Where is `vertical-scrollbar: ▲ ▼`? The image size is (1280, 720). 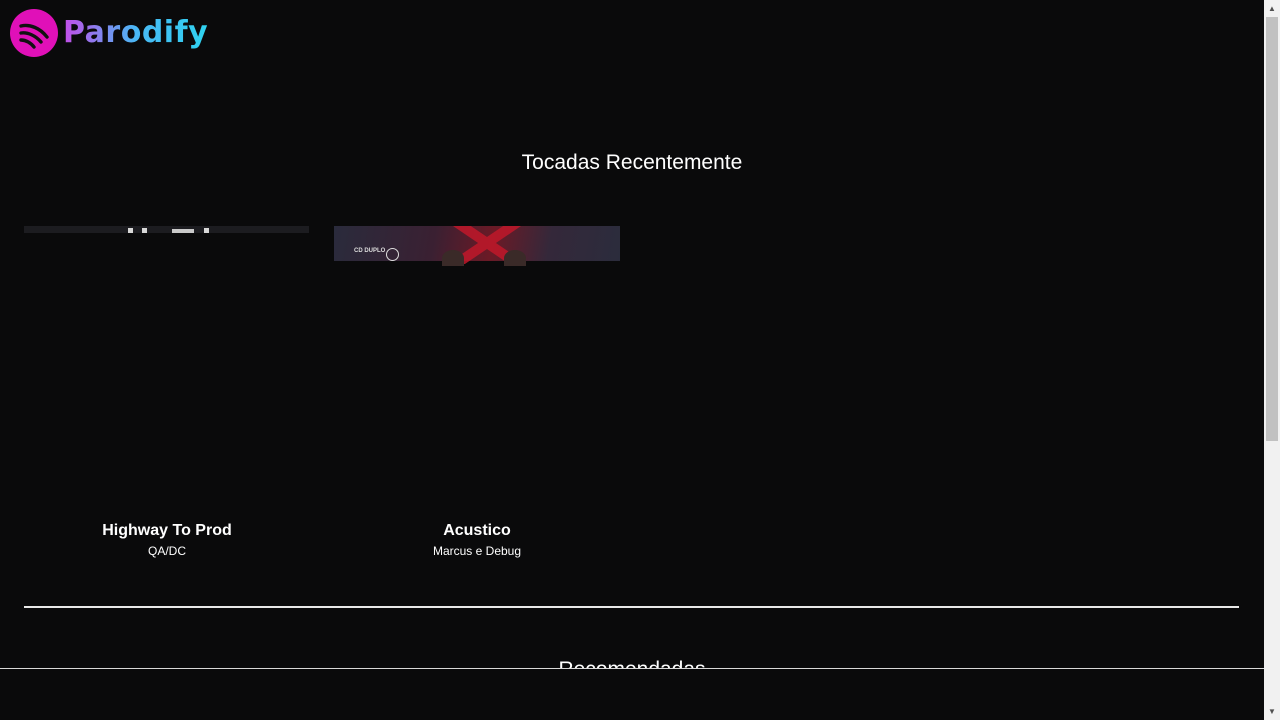
vertical-scrollbar: ▲ ▼ is located at coordinates (1272, 360).